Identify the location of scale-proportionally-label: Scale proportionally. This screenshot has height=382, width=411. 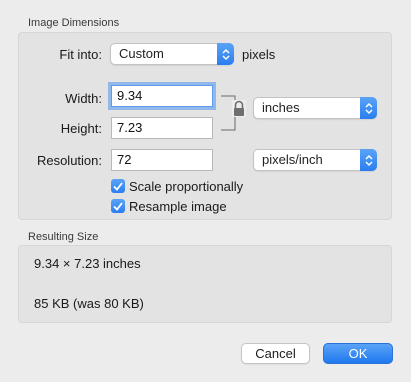
(186, 186).